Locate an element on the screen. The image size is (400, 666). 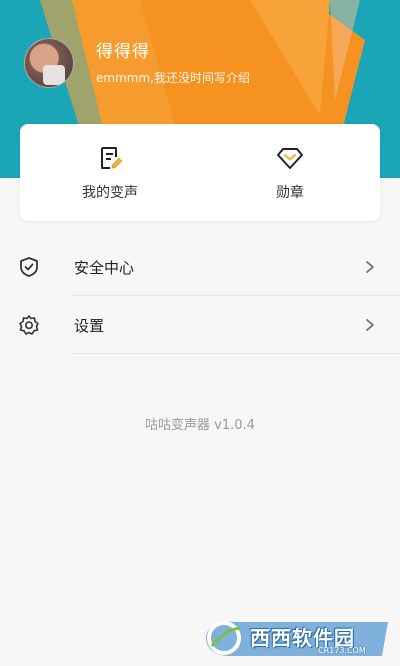
my-voices-label: 我的变声 is located at coordinates (110, 192).